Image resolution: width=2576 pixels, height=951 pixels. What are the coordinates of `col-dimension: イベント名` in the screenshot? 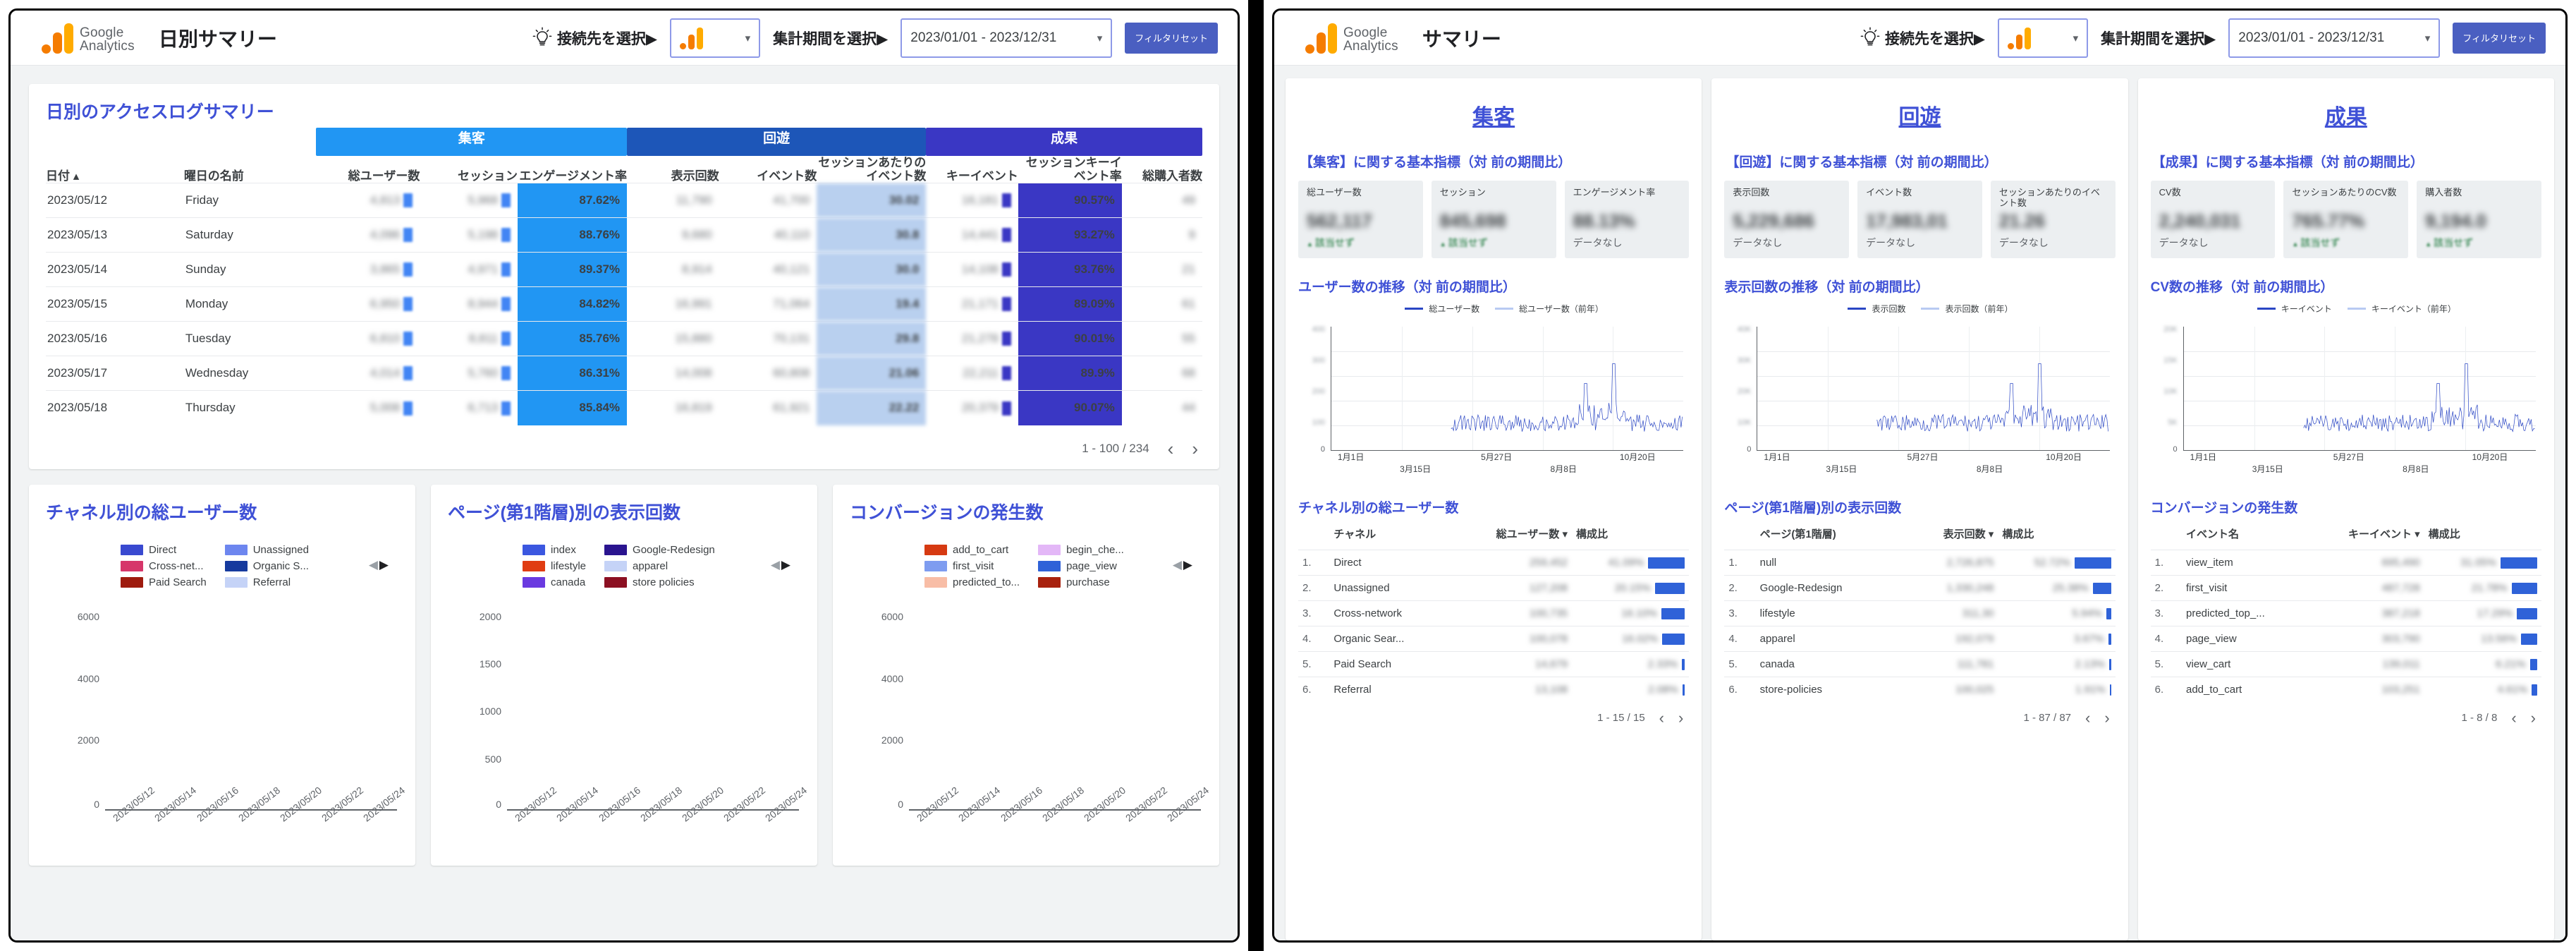 It's located at (2256, 537).